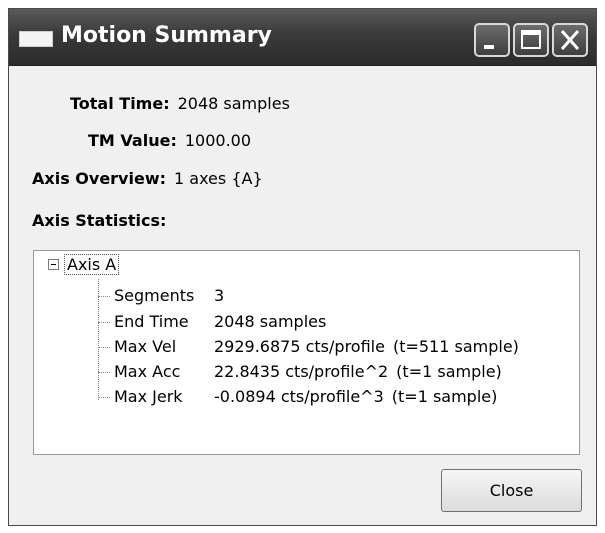 Image resolution: width=605 pixels, height=533 pixels. I want to click on maximize-icon, so click(531, 39).